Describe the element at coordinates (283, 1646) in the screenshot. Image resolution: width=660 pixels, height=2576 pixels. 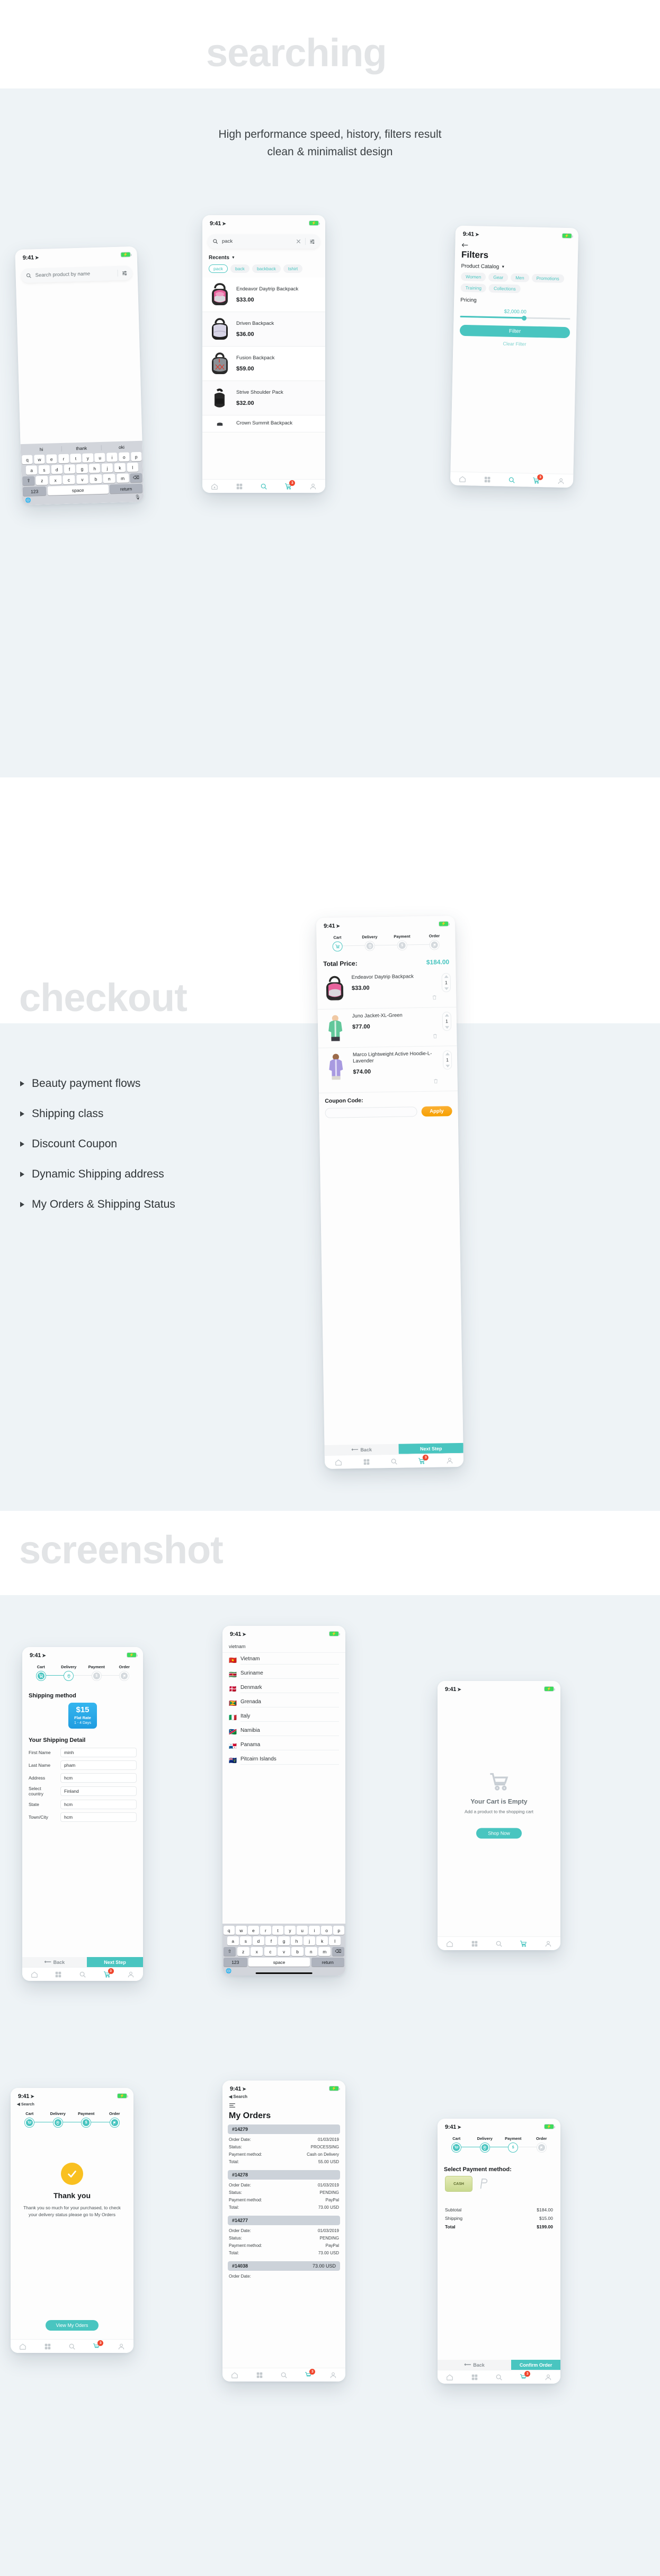
I see `country-search-input: vietnam` at that location.